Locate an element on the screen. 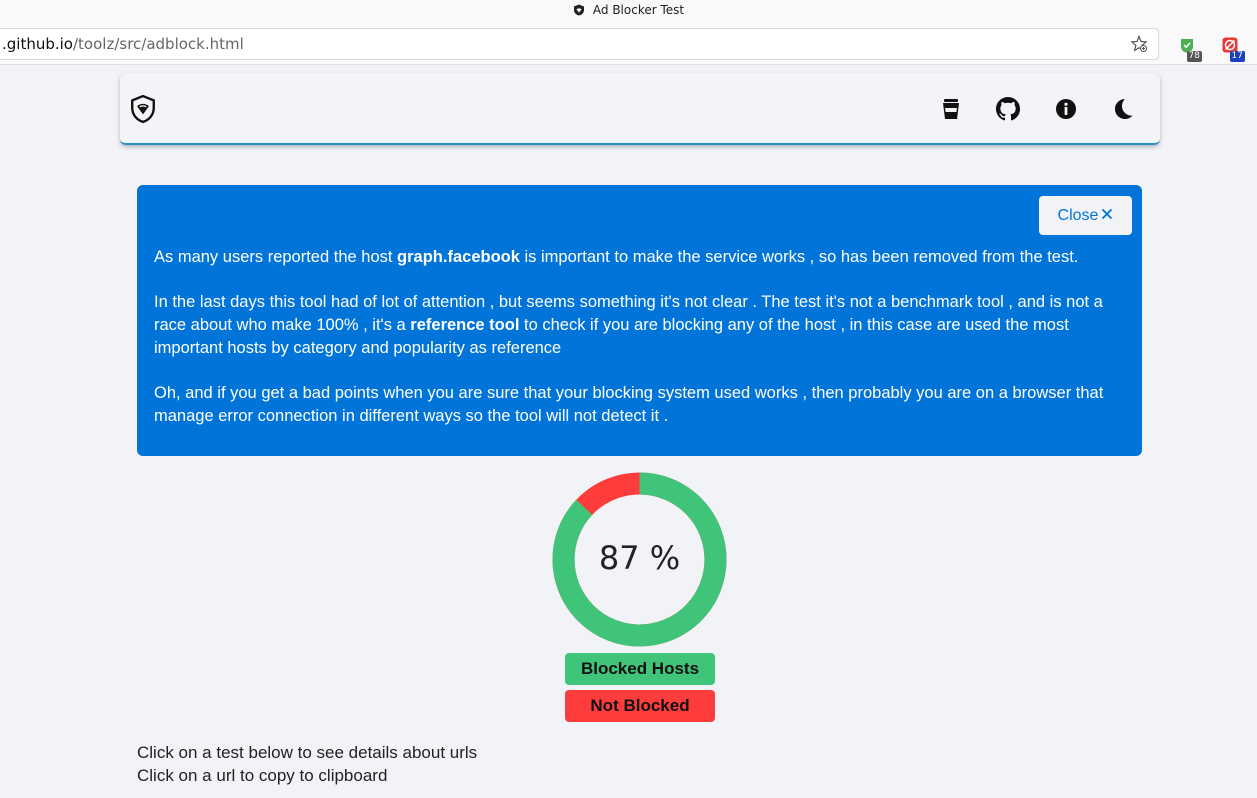  moon-icon is located at coordinates (1123, 109).